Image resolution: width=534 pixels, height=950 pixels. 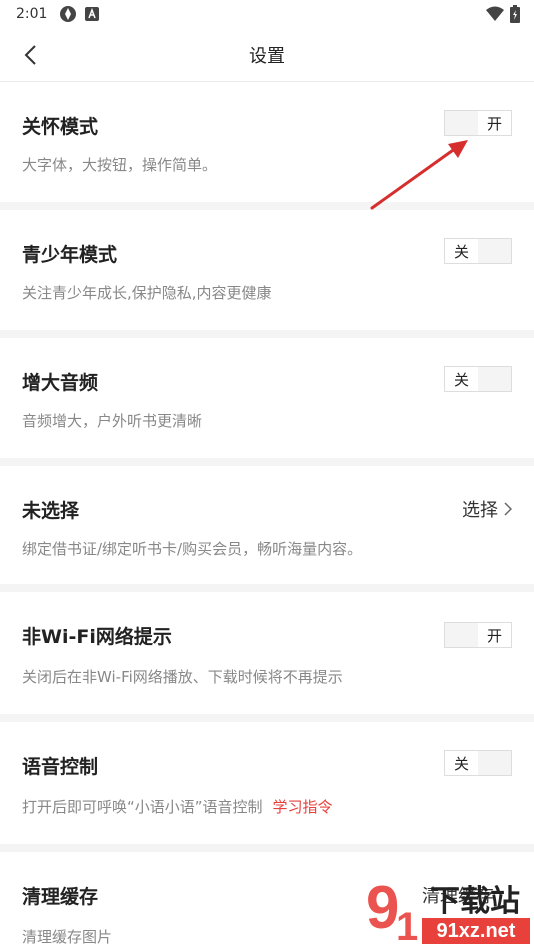 What do you see at coordinates (480, 510) in the screenshot?
I see `select-label: 选择` at bounding box center [480, 510].